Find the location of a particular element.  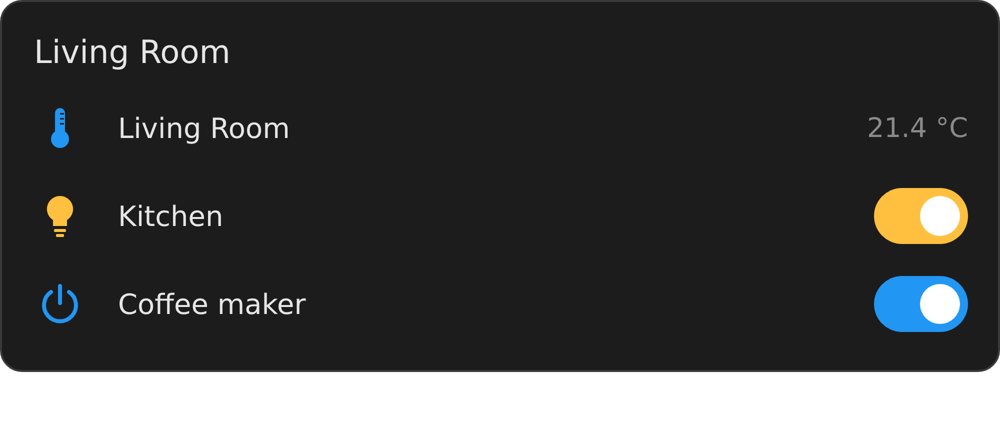

sensor-value: 21.4 °C is located at coordinates (917, 128).